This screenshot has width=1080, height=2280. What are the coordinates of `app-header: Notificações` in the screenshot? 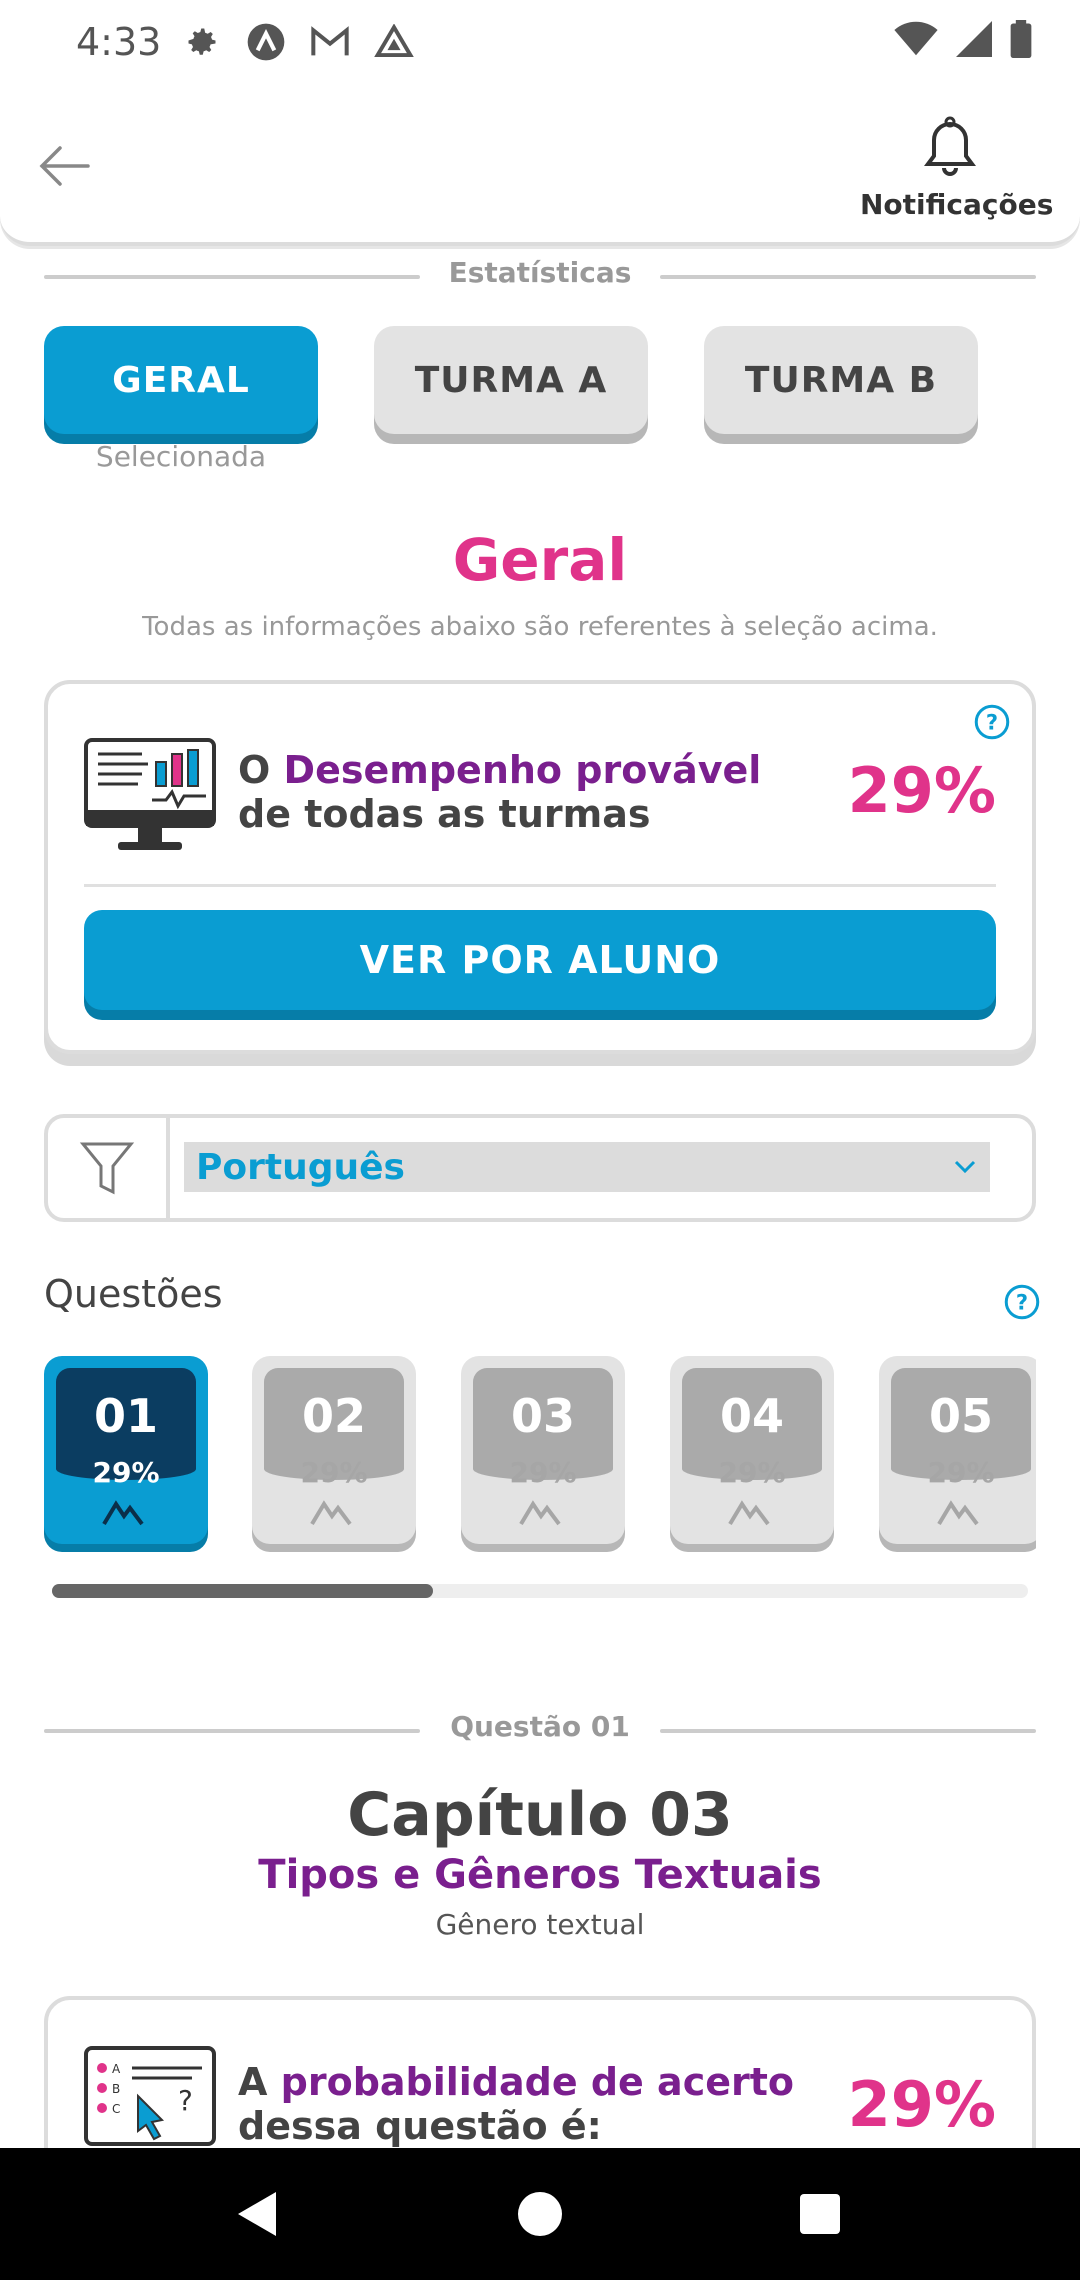 It's located at (540, 167).